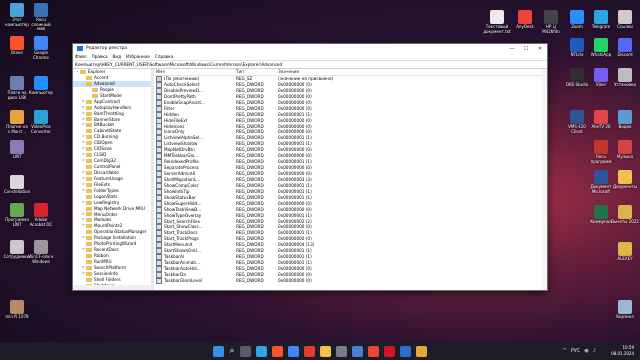 The height and width of the screenshot is (360, 640). Describe the element at coordinates (218, 351) in the screenshot. I see `taskbar-start-icon` at that location.